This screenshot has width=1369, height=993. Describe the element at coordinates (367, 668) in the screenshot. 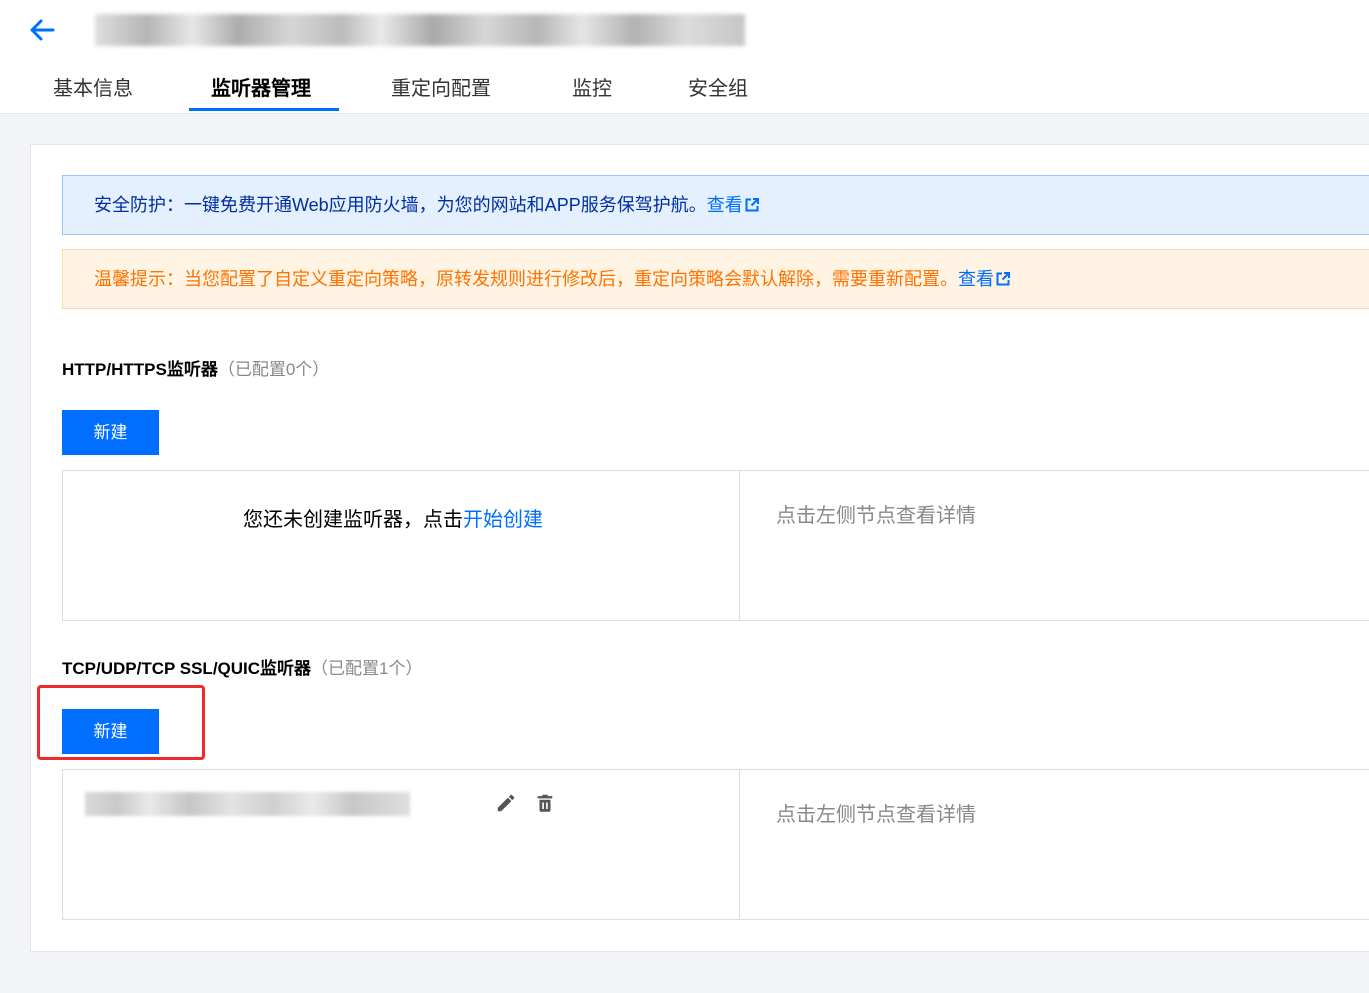

I see `tcp-listener-count: （已配置1个）` at that location.